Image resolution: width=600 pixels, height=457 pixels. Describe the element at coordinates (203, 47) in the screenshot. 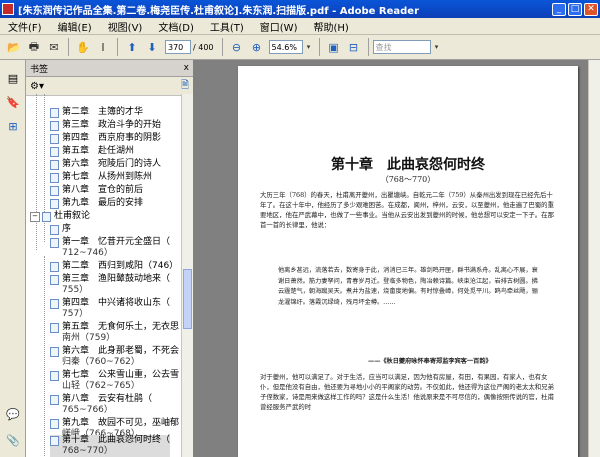

I see `page-total: / 400` at that location.